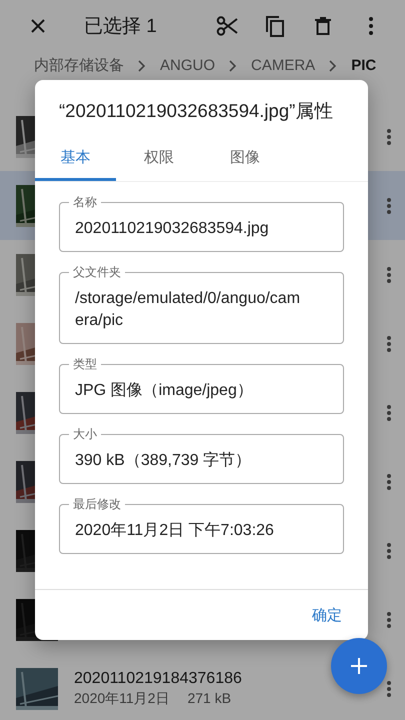 This screenshot has height=720, width=405. What do you see at coordinates (159, 159) in the screenshot?
I see `tab: 权限` at bounding box center [159, 159].